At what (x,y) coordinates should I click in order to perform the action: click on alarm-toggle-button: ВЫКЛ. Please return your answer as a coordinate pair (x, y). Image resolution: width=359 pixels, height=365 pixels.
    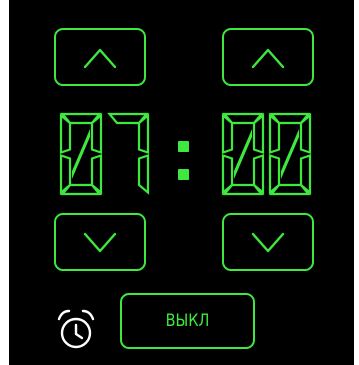
    Looking at the image, I should click on (187, 321).